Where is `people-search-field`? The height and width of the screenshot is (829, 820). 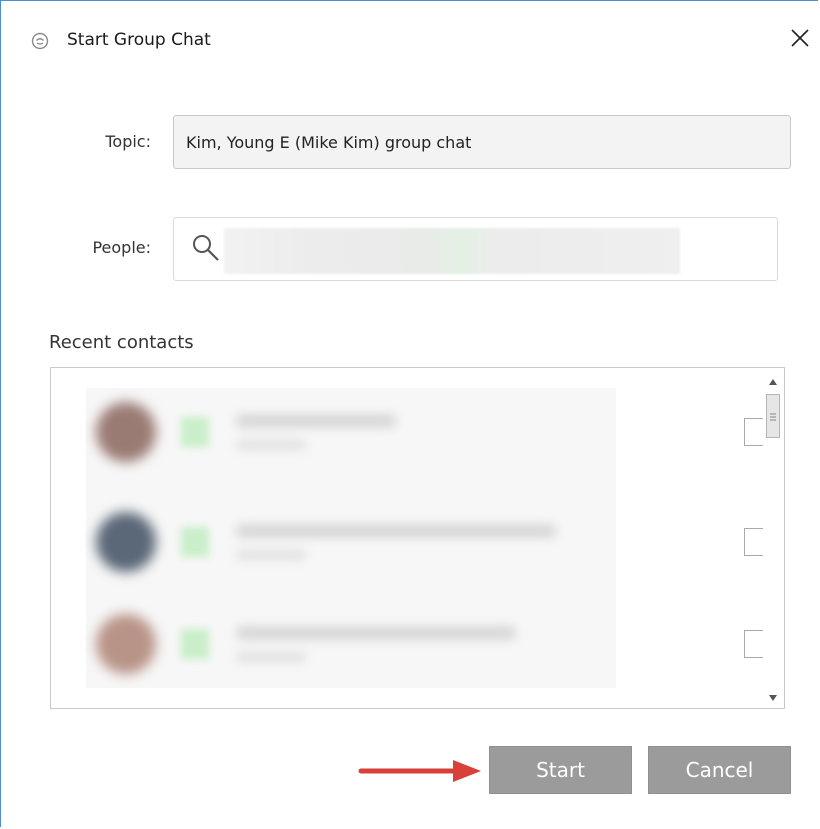
people-search-field is located at coordinates (475, 249).